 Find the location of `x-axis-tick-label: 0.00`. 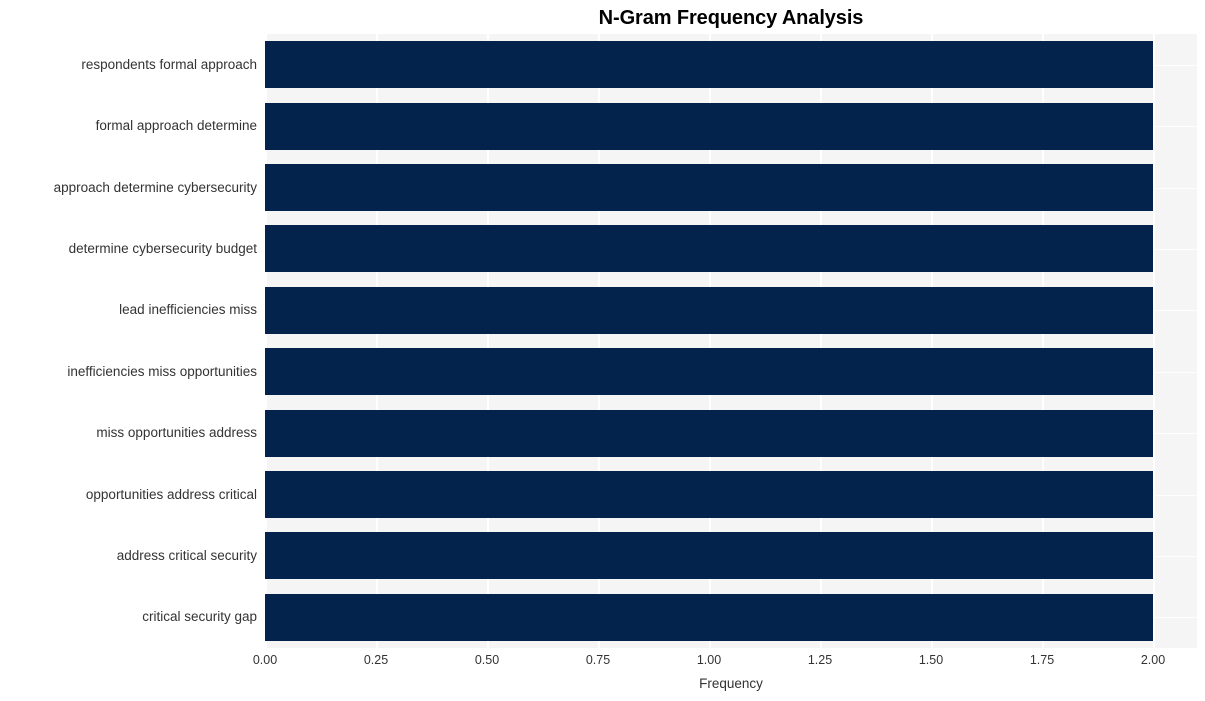

x-axis-tick-label: 0.00 is located at coordinates (265, 660).